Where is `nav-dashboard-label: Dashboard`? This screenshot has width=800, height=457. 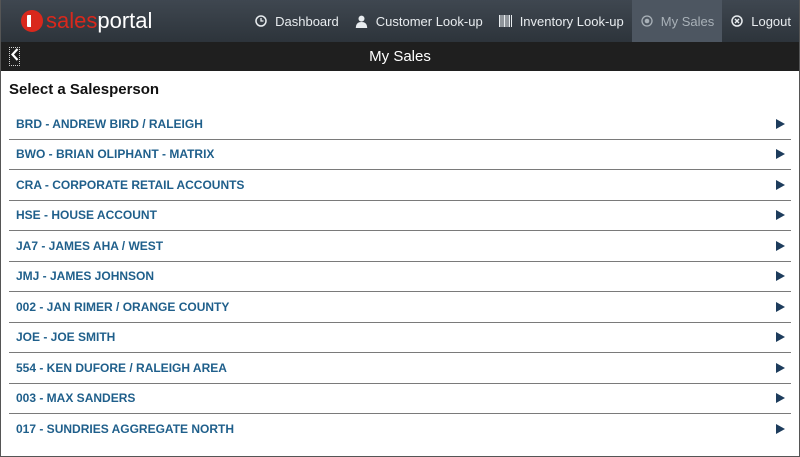
nav-dashboard-label: Dashboard is located at coordinates (307, 21).